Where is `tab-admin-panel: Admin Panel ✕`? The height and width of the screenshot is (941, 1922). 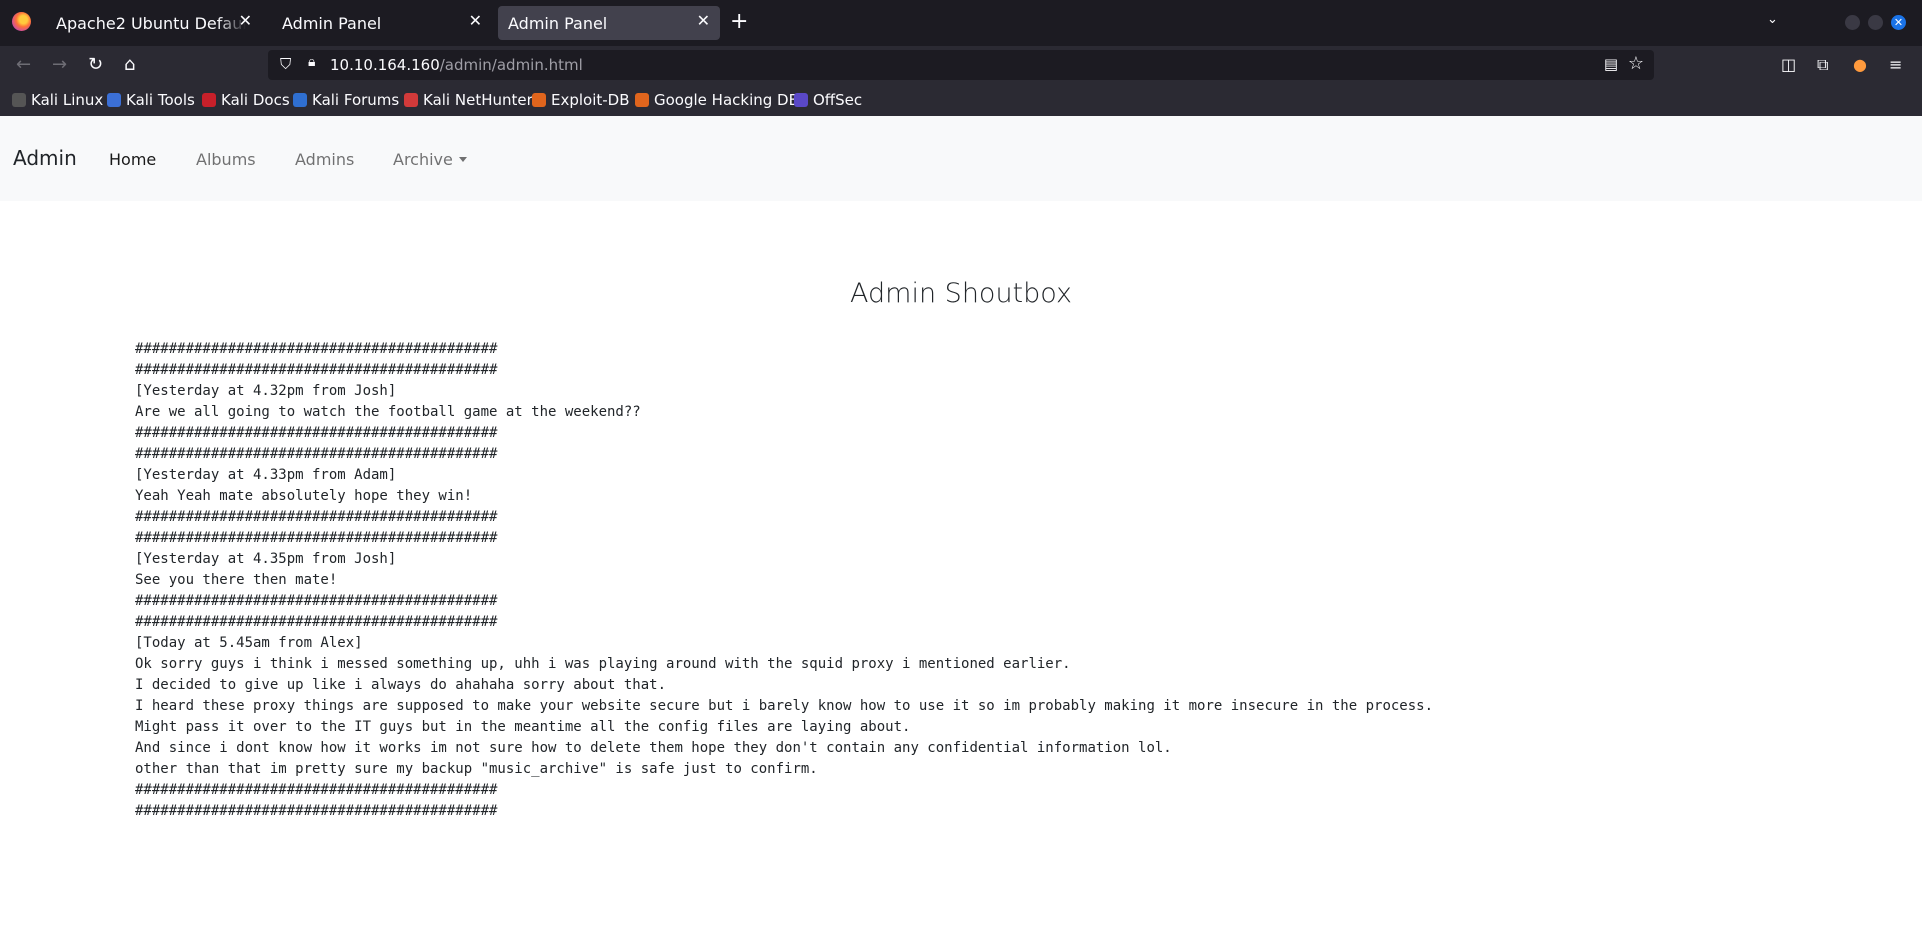
tab-admin-panel: Admin Panel ✕ is located at coordinates (382, 23).